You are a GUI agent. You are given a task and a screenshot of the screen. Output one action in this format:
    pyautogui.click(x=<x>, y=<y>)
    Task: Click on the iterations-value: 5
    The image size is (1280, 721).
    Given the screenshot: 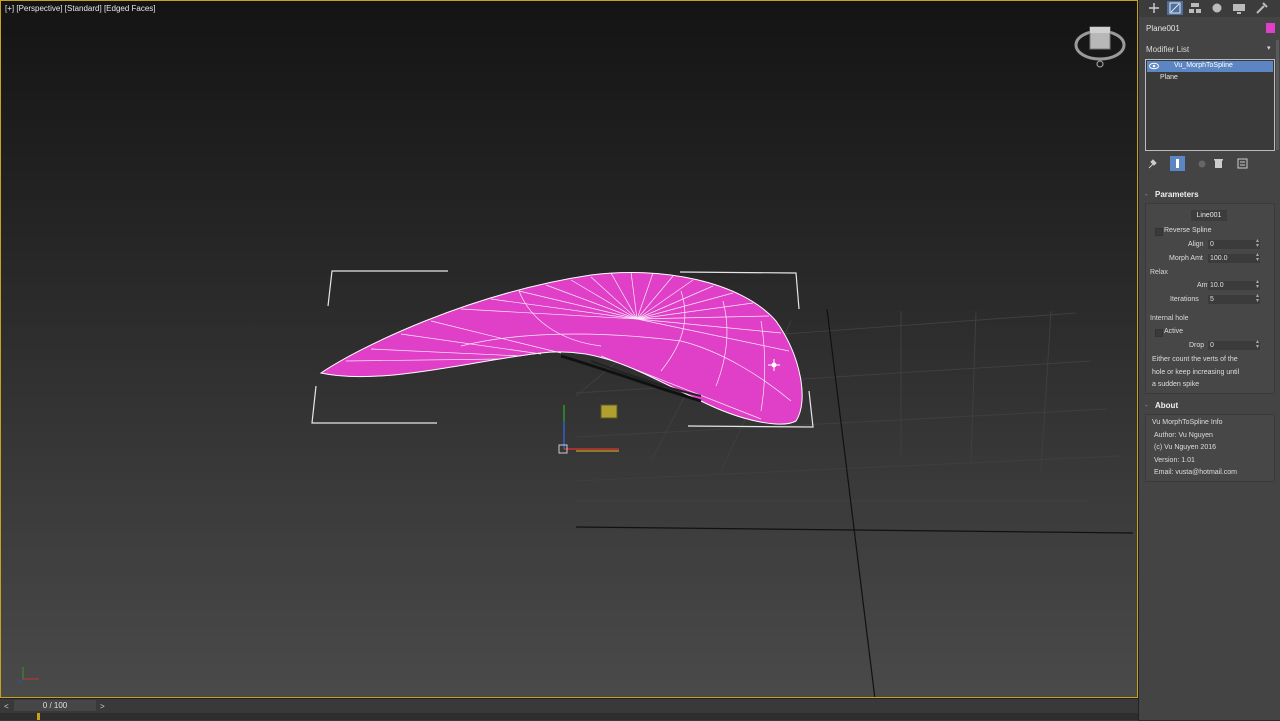 What is the action you would take?
    pyautogui.click(x=1212, y=299)
    